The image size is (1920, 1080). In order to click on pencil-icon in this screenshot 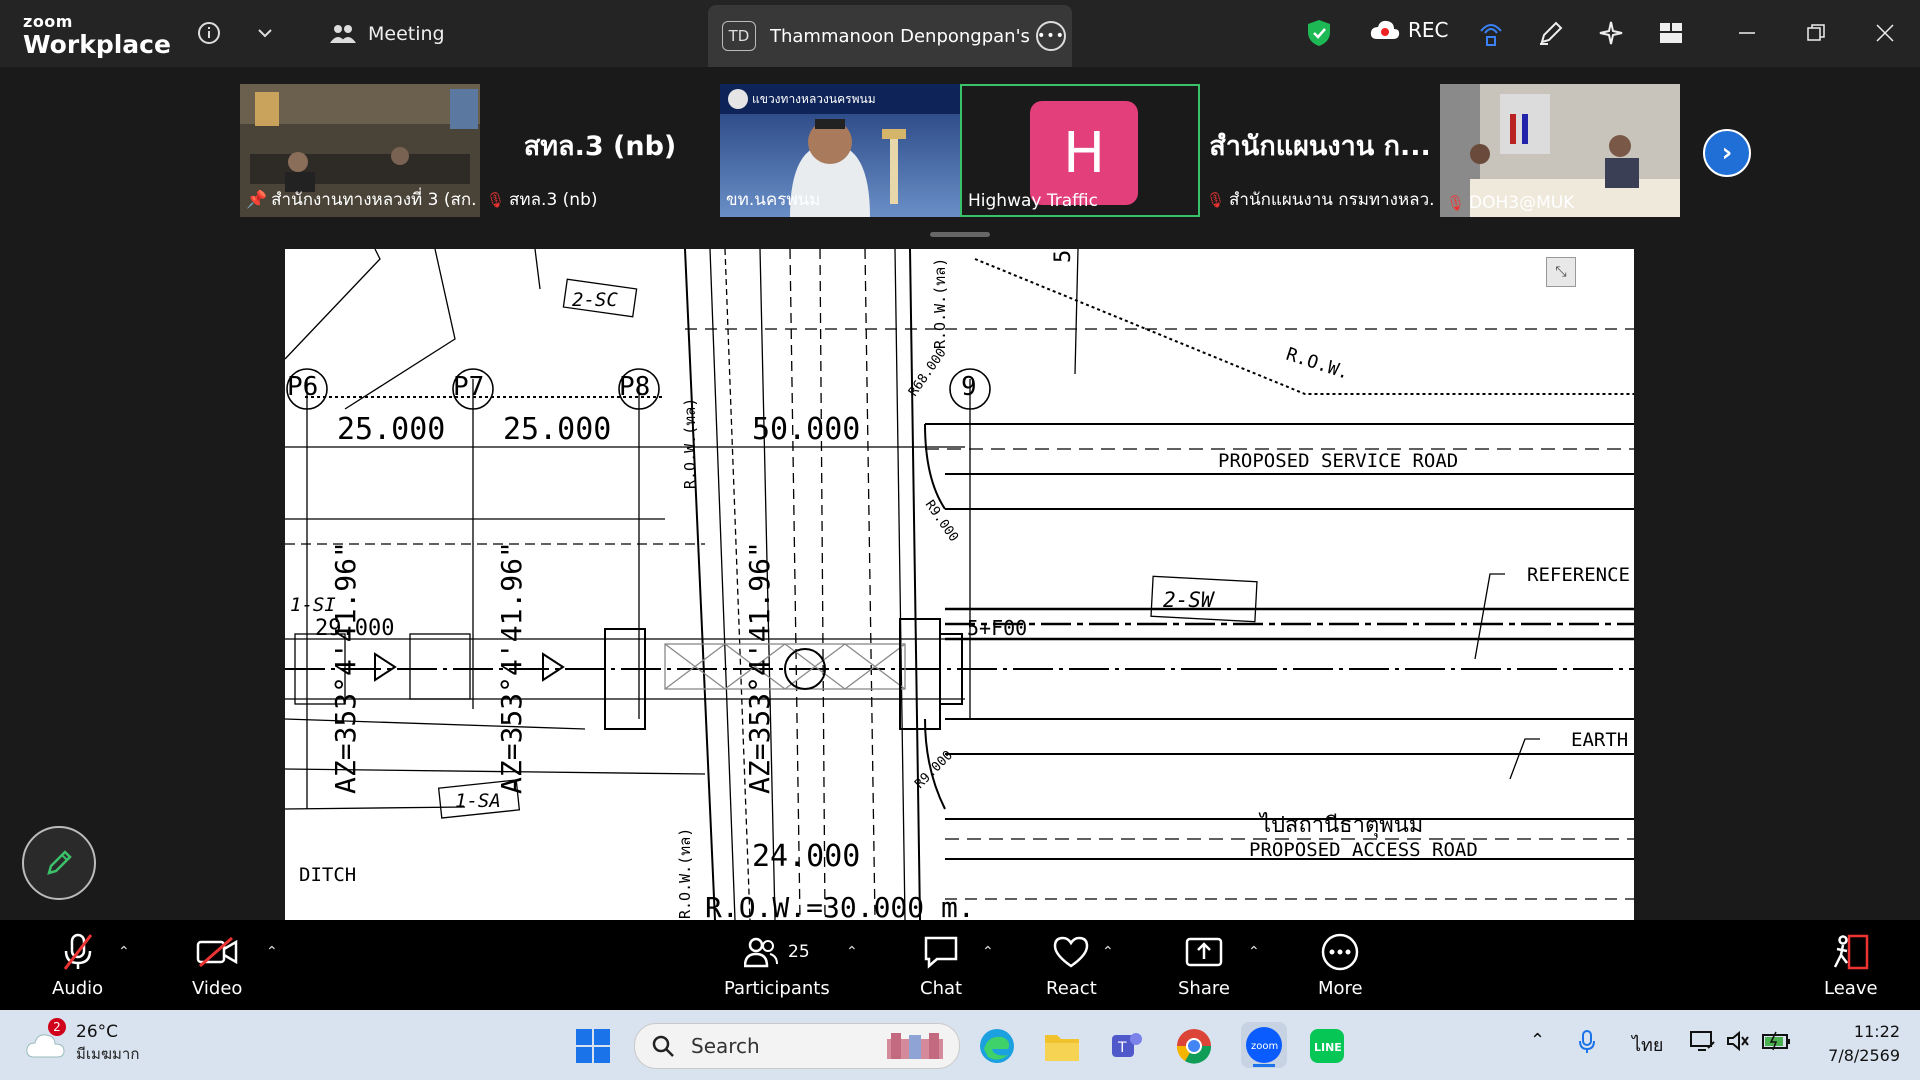, I will do `click(59, 862)`.